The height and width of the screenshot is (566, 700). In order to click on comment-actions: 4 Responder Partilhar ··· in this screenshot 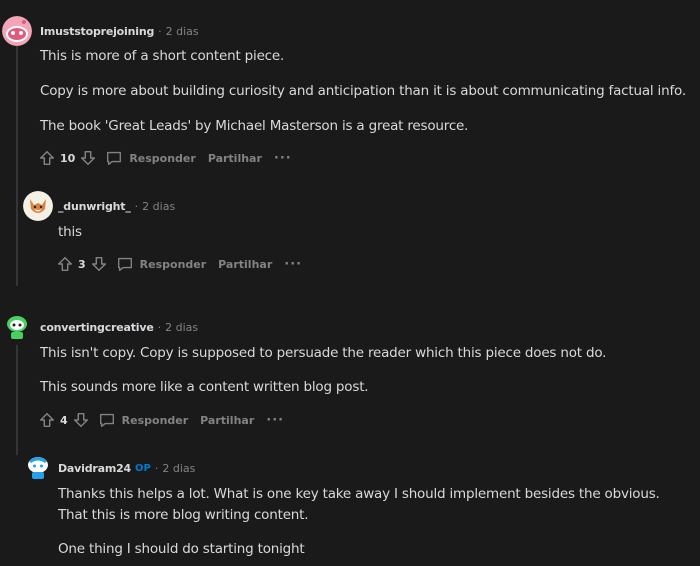, I will do `click(161, 420)`.